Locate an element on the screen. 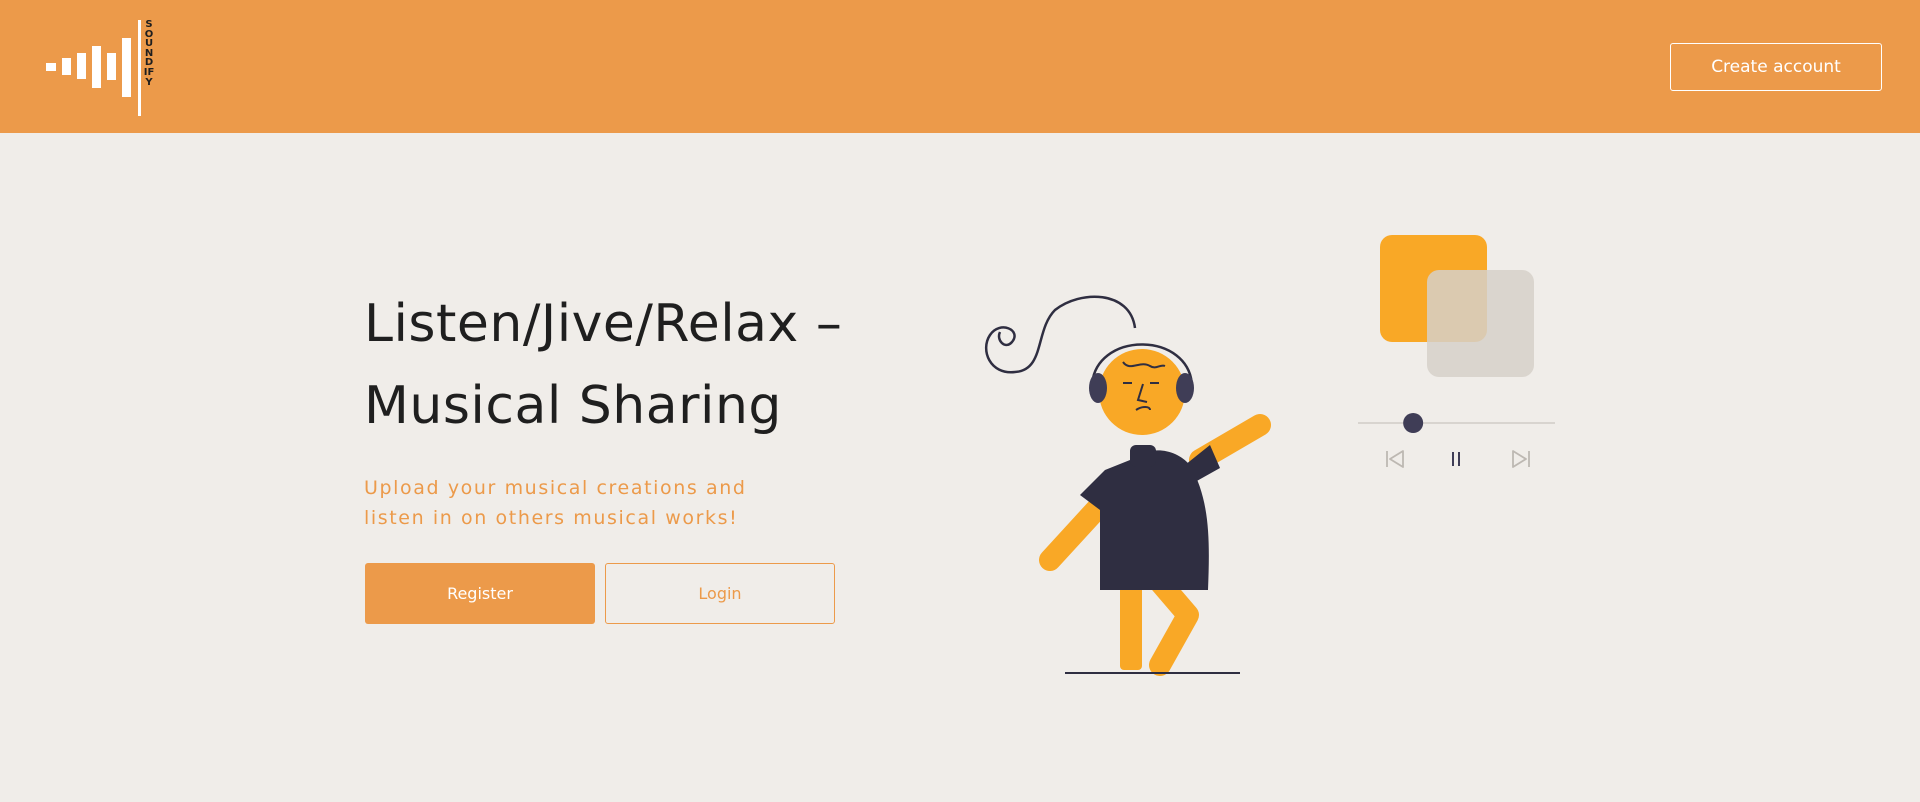 This screenshot has height=802, width=1920. left-arm is located at coordinates (1077, 530).